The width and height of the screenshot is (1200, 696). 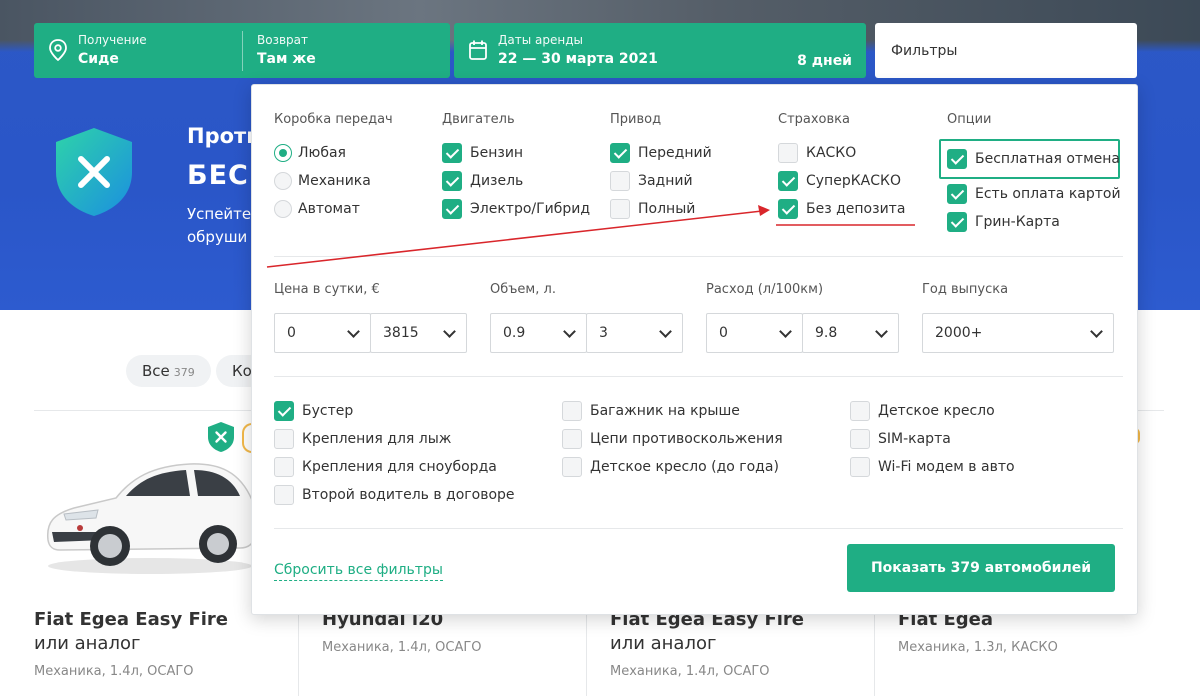 What do you see at coordinates (418, 333) in the screenshot?
I see `price-to-select: 3815` at bounding box center [418, 333].